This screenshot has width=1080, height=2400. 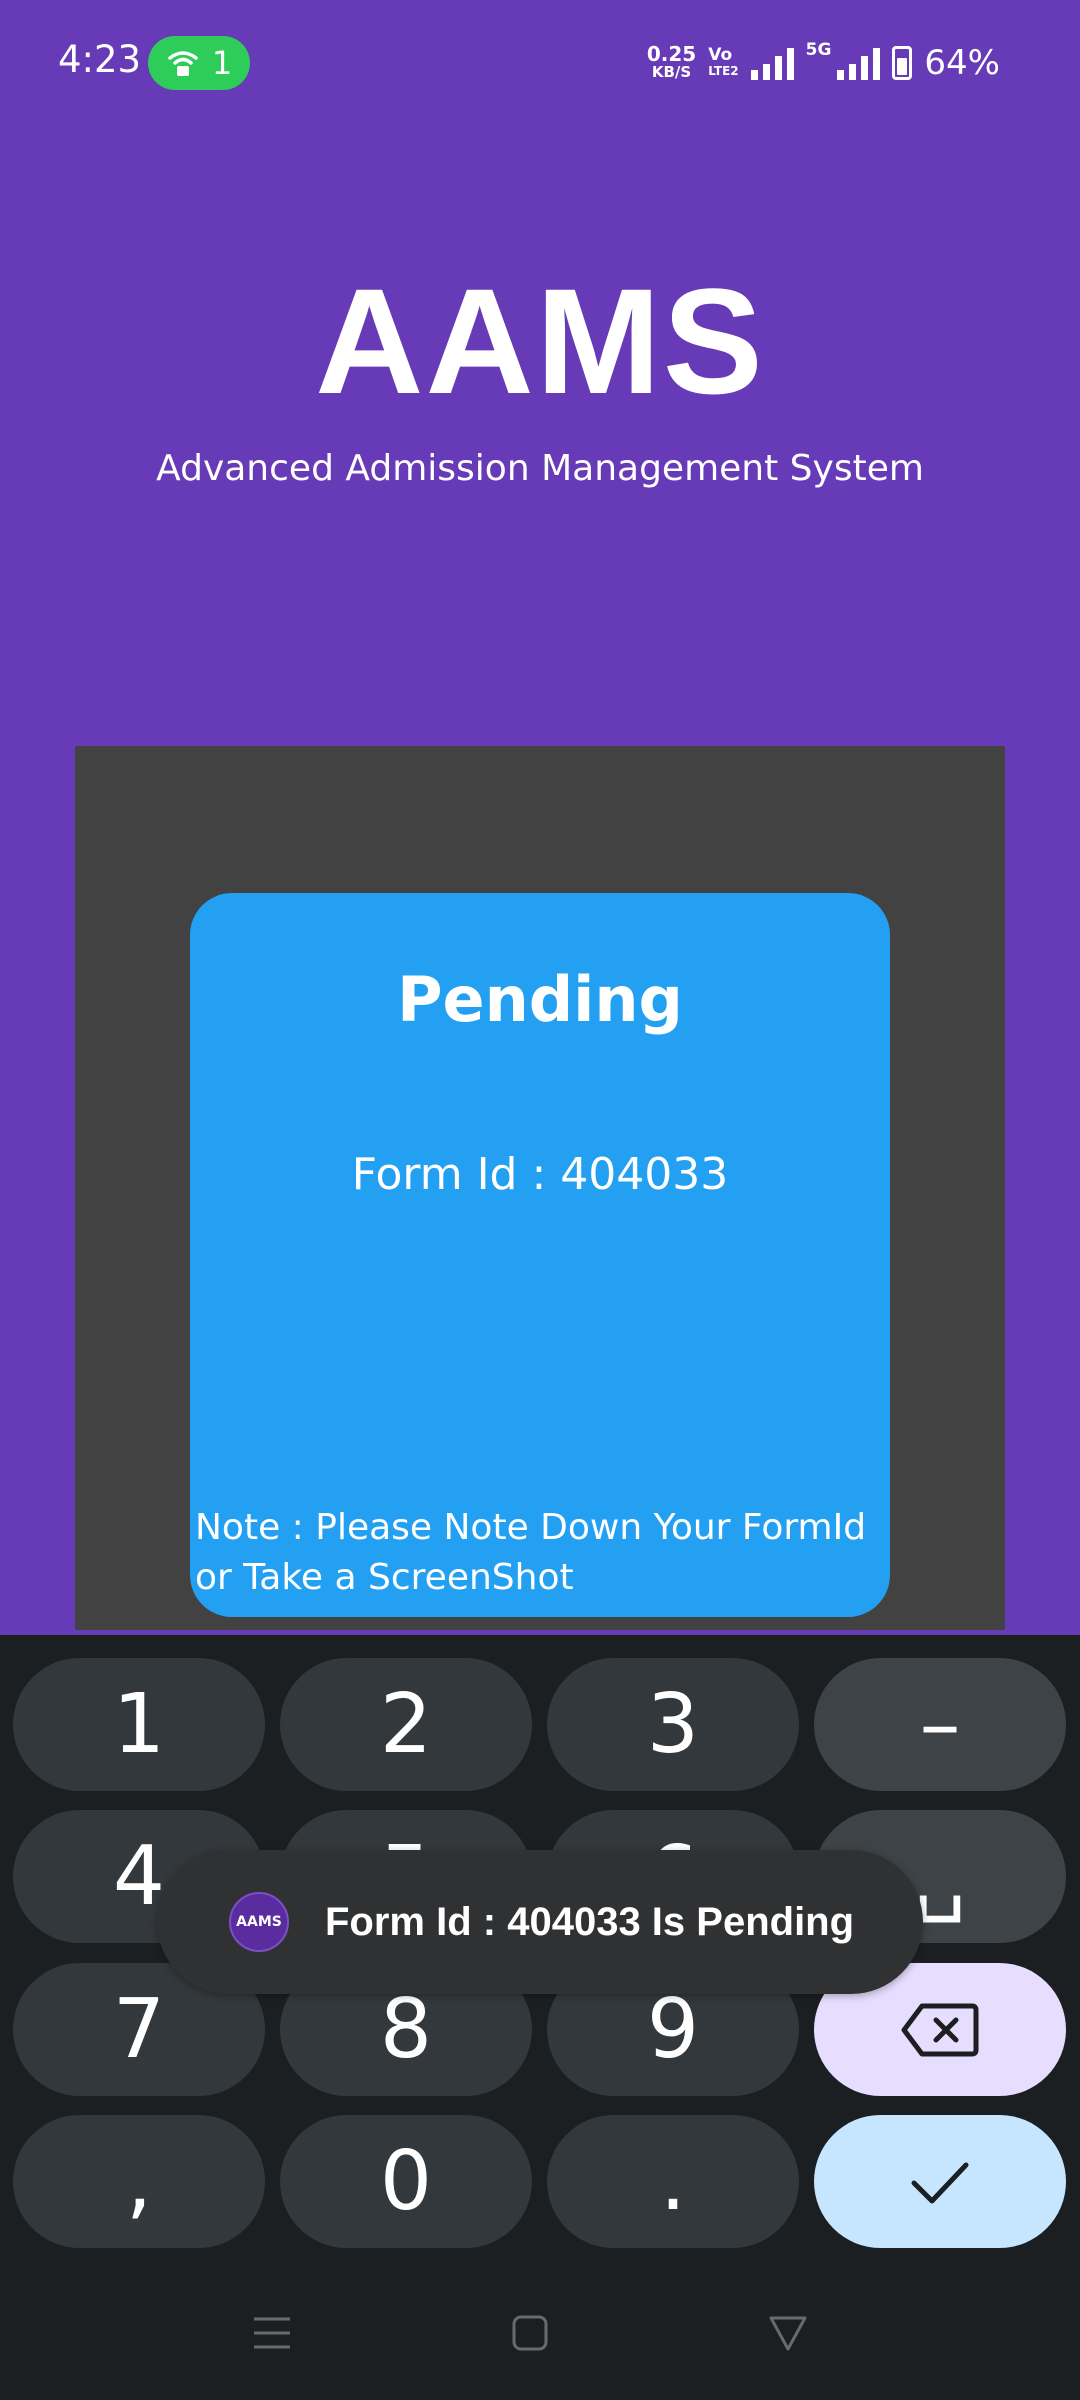 I want to click on hotspot-indicator: 1, so click(x=199, y=63).